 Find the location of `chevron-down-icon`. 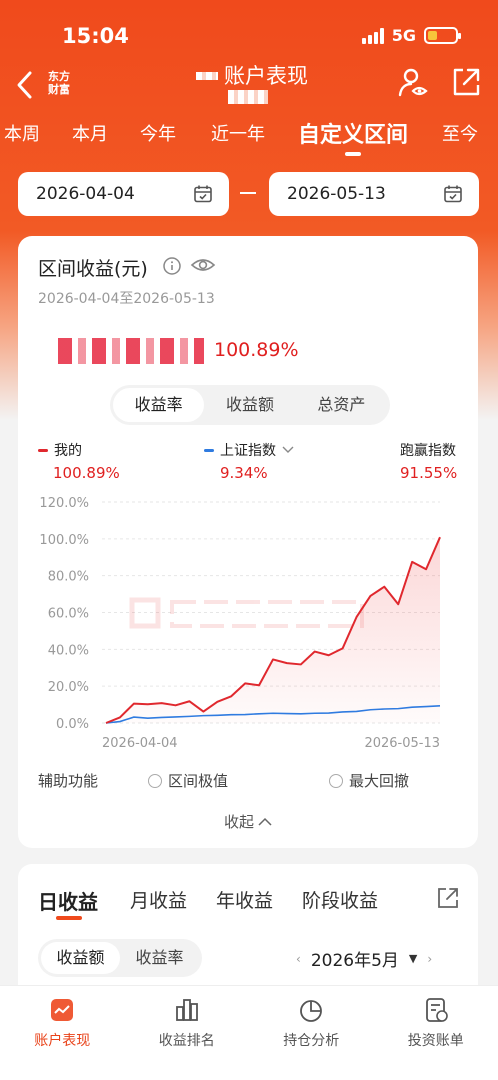

chevron-down-icon is located at coordinates (288, 449).